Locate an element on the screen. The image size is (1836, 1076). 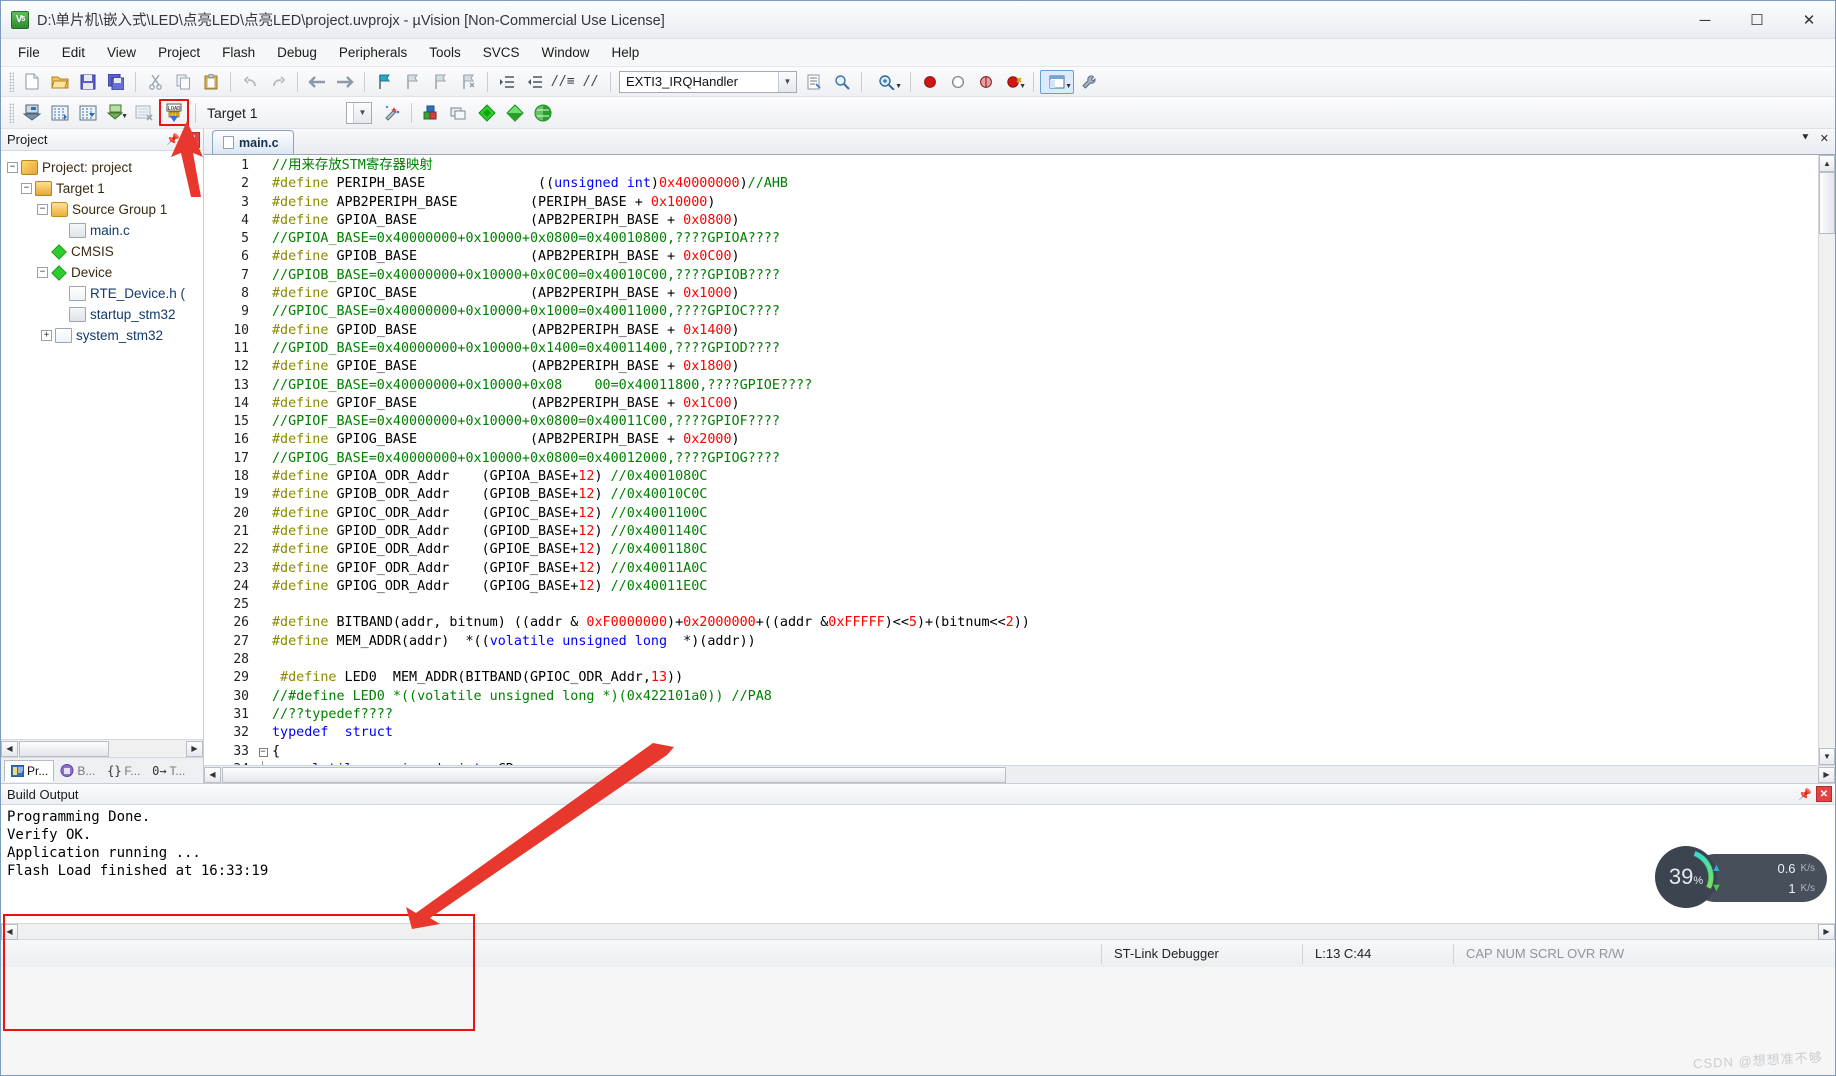
menu-window: Window is located at coordinates (565, 52).